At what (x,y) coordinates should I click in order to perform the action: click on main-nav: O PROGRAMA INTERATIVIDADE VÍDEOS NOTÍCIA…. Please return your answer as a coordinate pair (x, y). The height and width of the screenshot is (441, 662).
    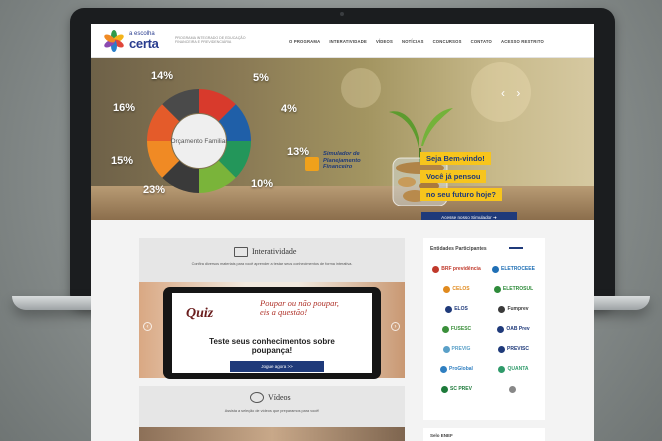
    Looking at the image, I should click on (416, 41).